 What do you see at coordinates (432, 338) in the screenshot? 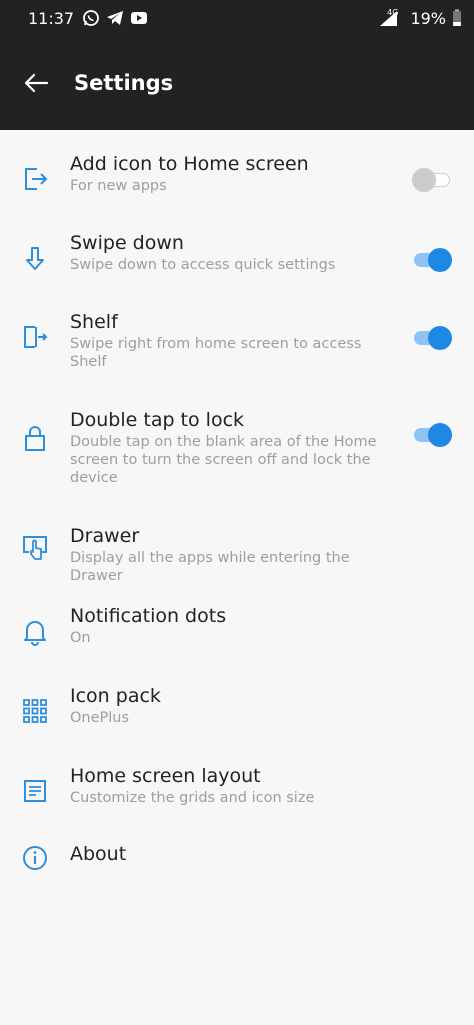
I see `shelf-toggle` at bounding box center [432, 338].